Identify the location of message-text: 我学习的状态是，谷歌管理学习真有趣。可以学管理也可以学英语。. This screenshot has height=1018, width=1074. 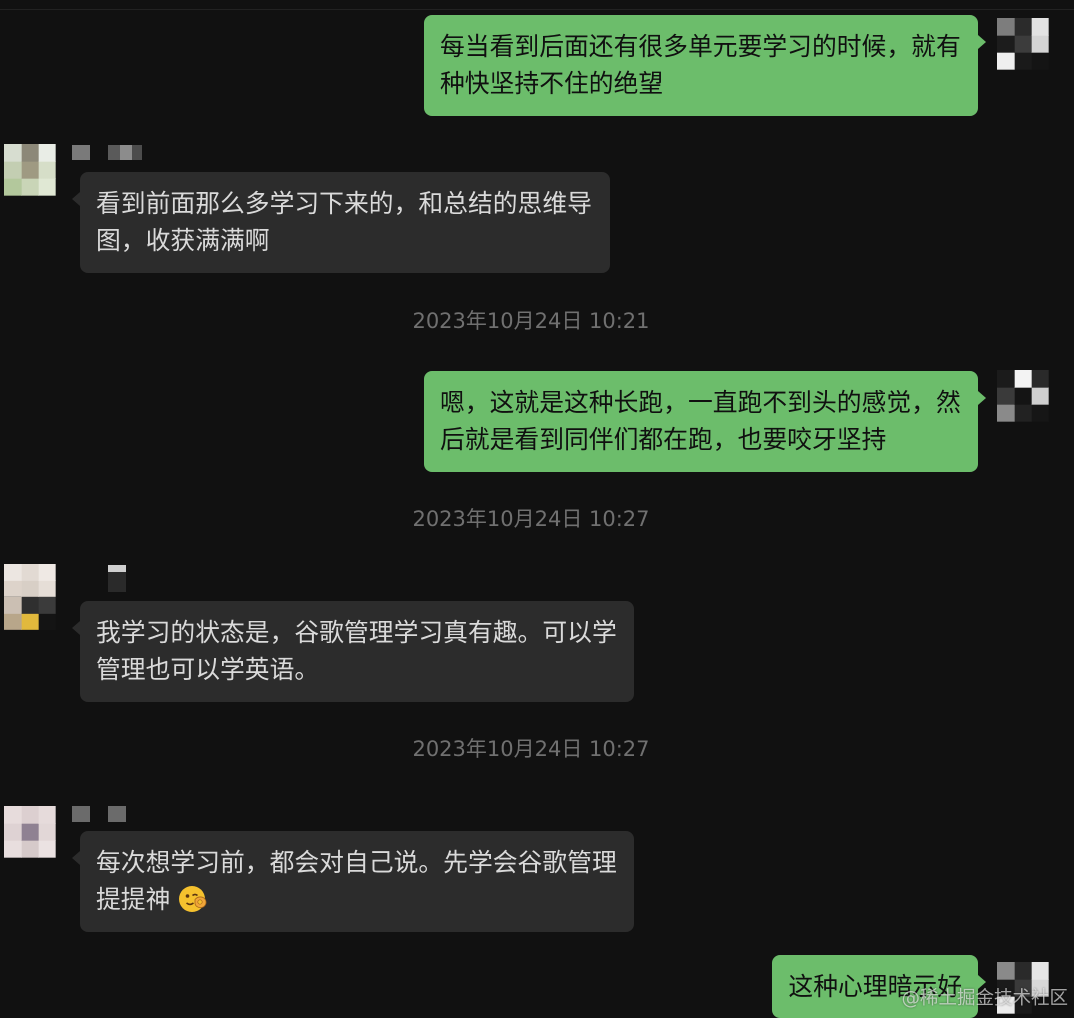
(356, 651).